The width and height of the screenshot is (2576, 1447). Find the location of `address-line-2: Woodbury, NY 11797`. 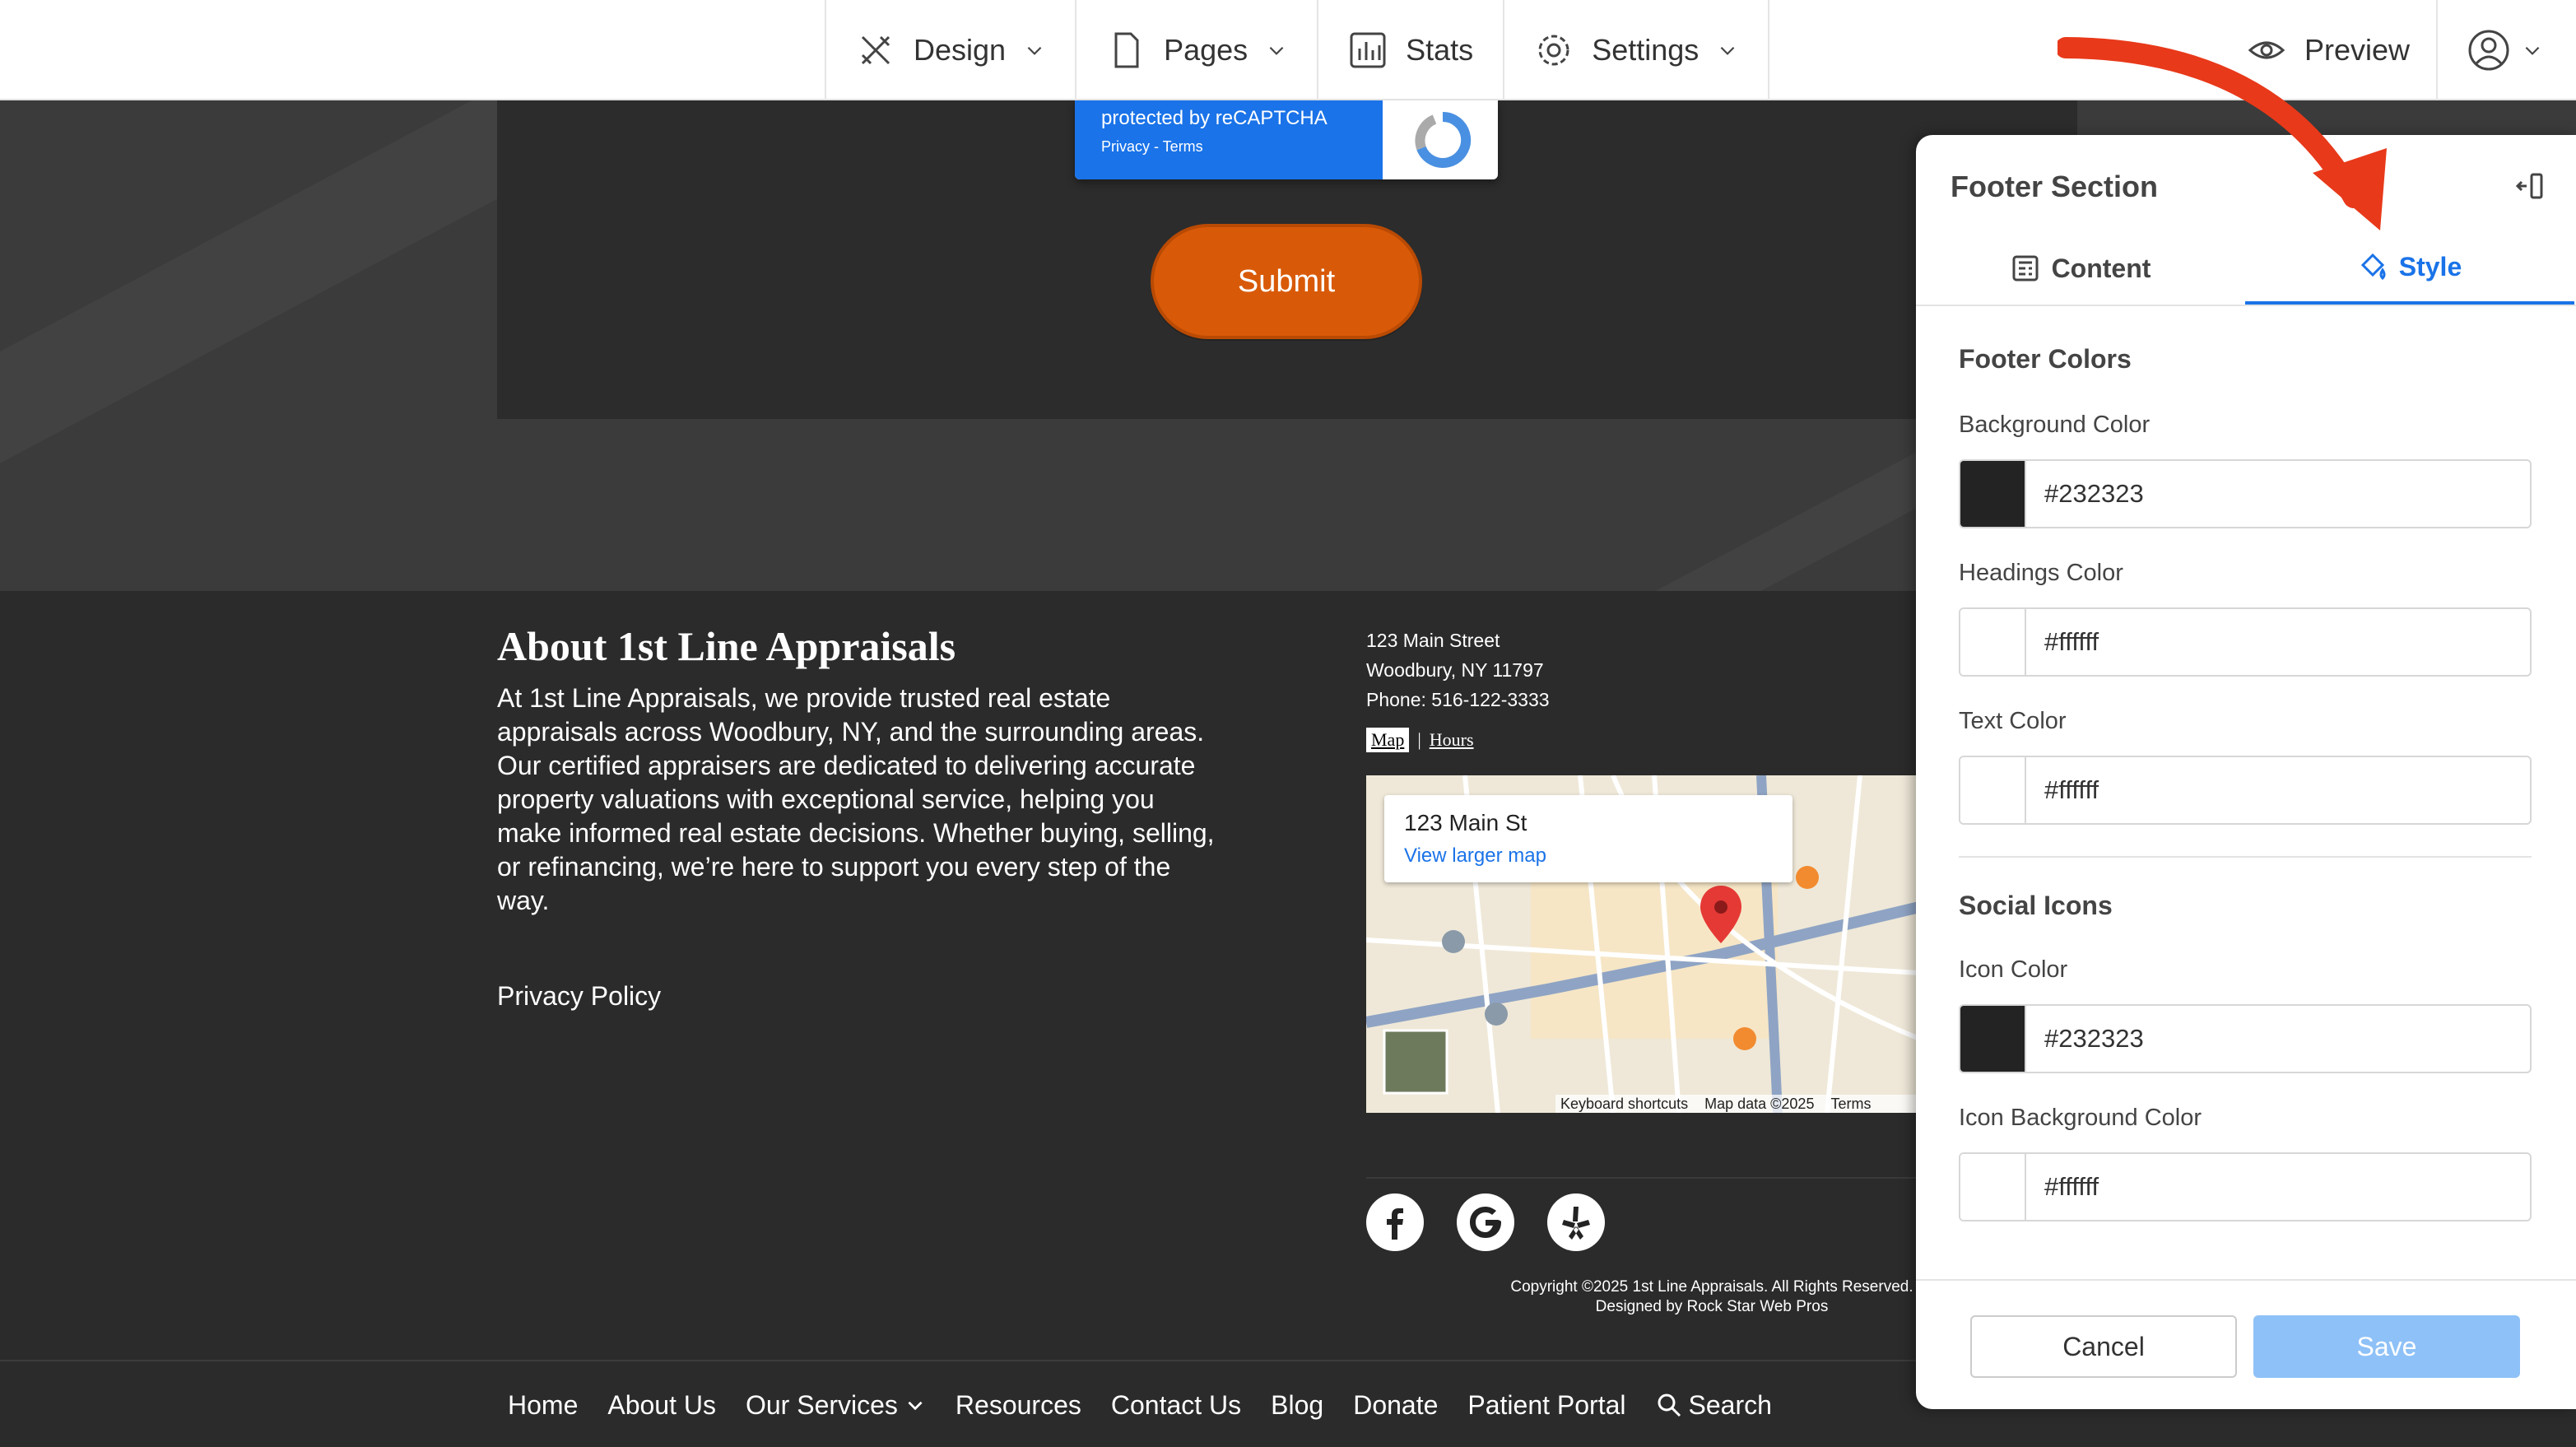

address-line-2: Woodbury, NY 11797 is located at coordinates (1455, 670).